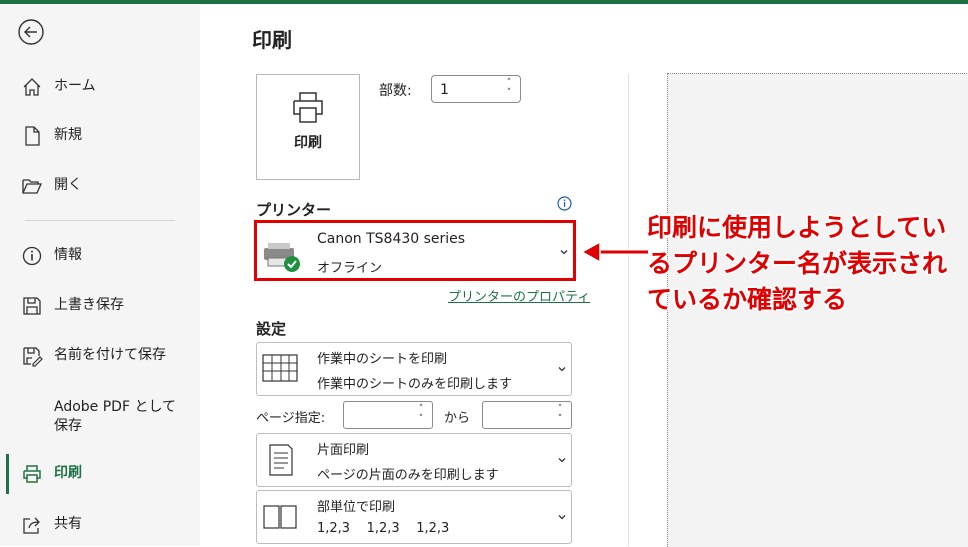 The height and width of the screenshot is (547, 968). I want to click on sidebar-item-label: 名前を付けて保存, so click(110, 354).